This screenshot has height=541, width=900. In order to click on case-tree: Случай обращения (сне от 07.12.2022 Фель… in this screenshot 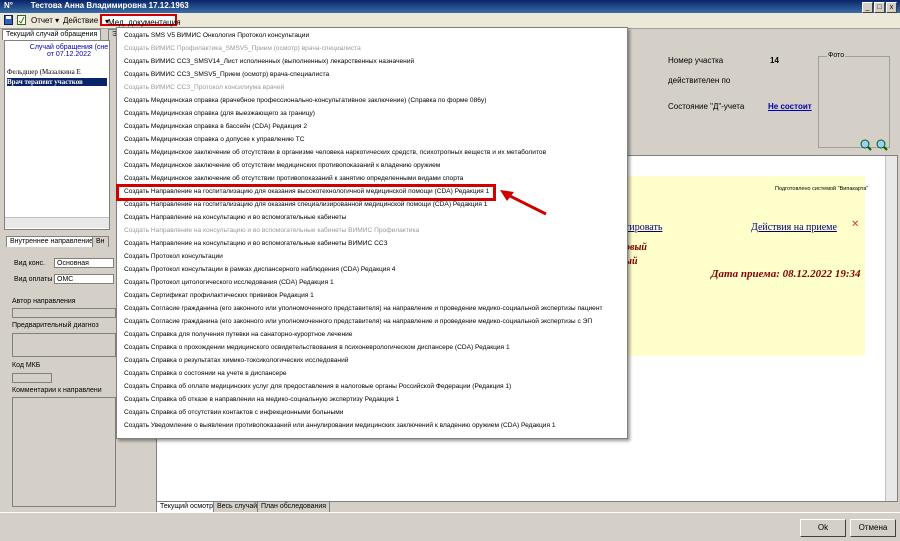, I will do `click(57, 135)`.